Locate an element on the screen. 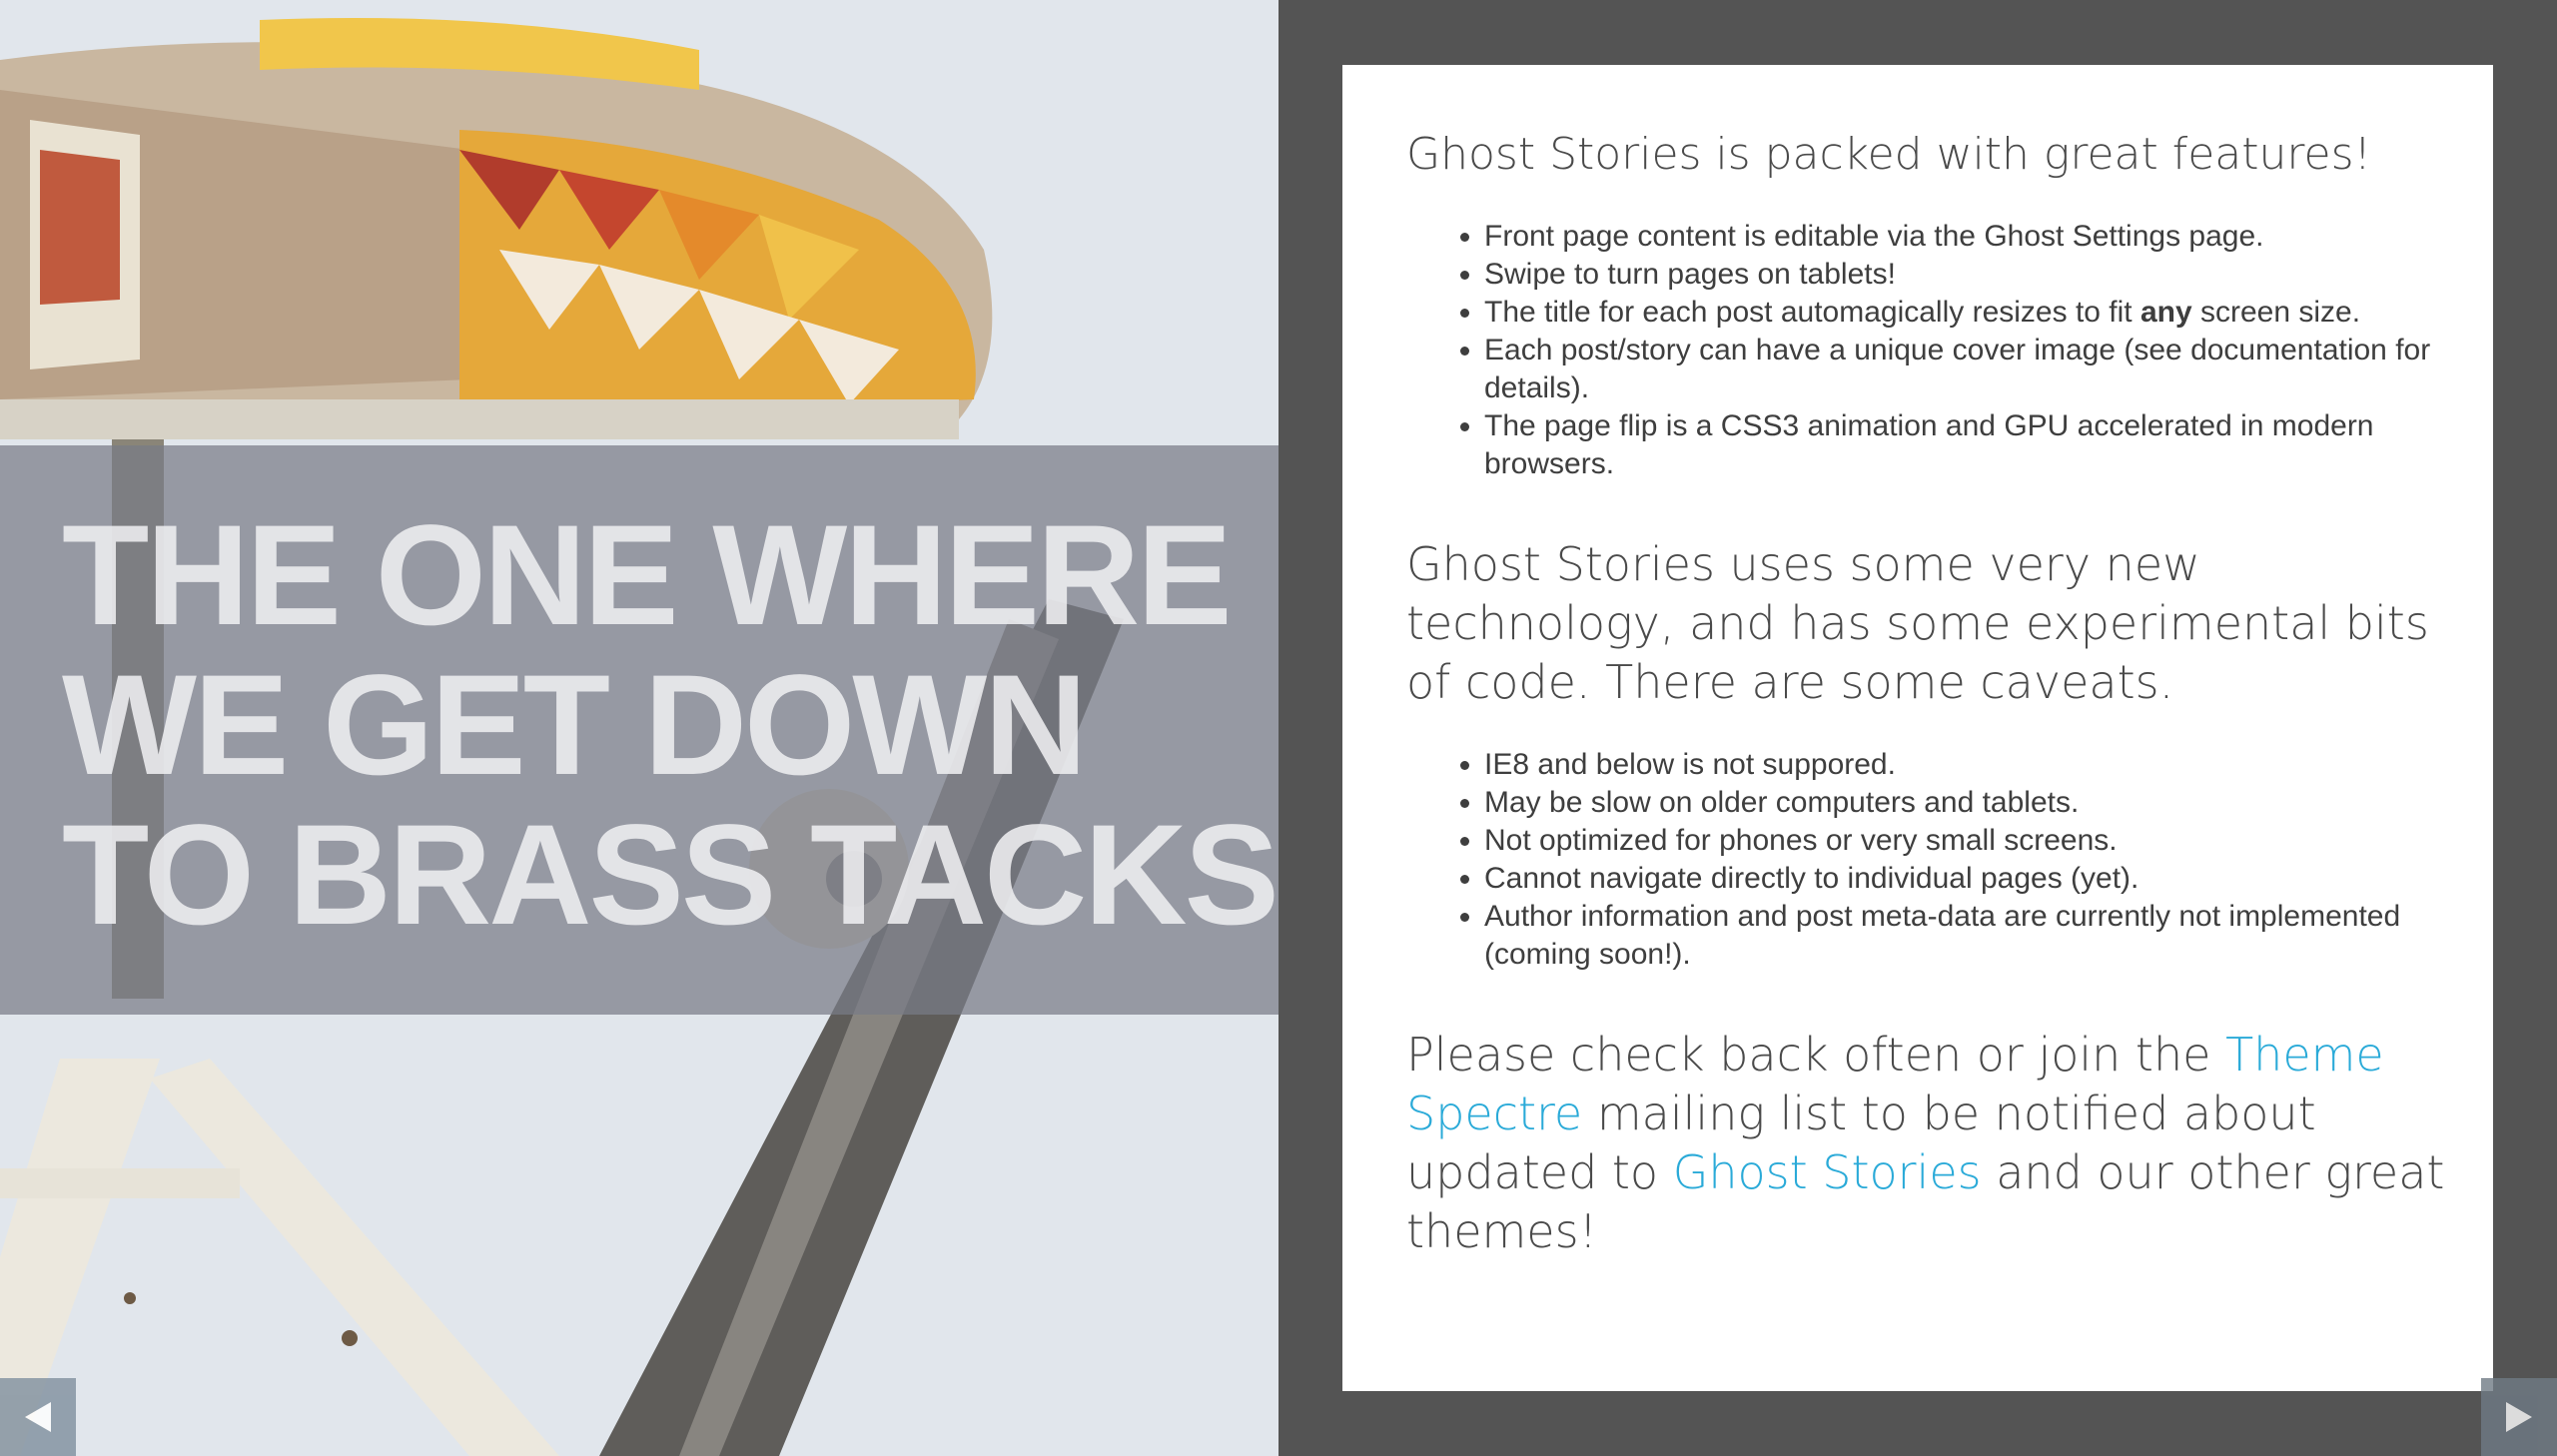  post-title: THE ONE WHERE WE GET DOWN TO BRASS TACKS is located at coordinates (670, 726).